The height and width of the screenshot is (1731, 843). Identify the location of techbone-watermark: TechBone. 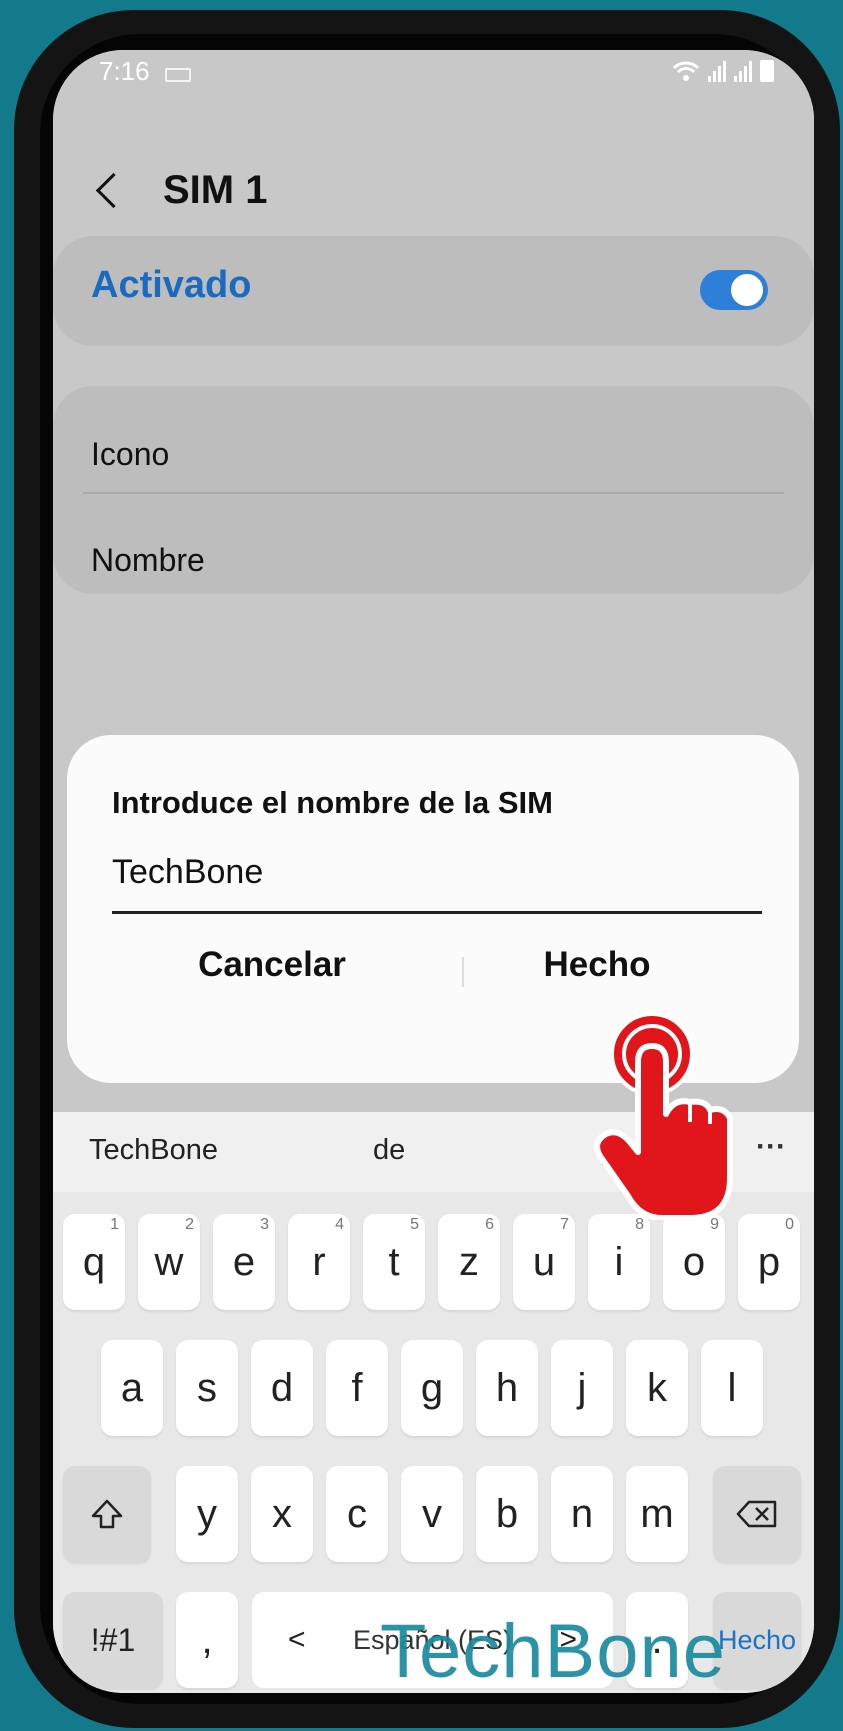
(553, 1651).